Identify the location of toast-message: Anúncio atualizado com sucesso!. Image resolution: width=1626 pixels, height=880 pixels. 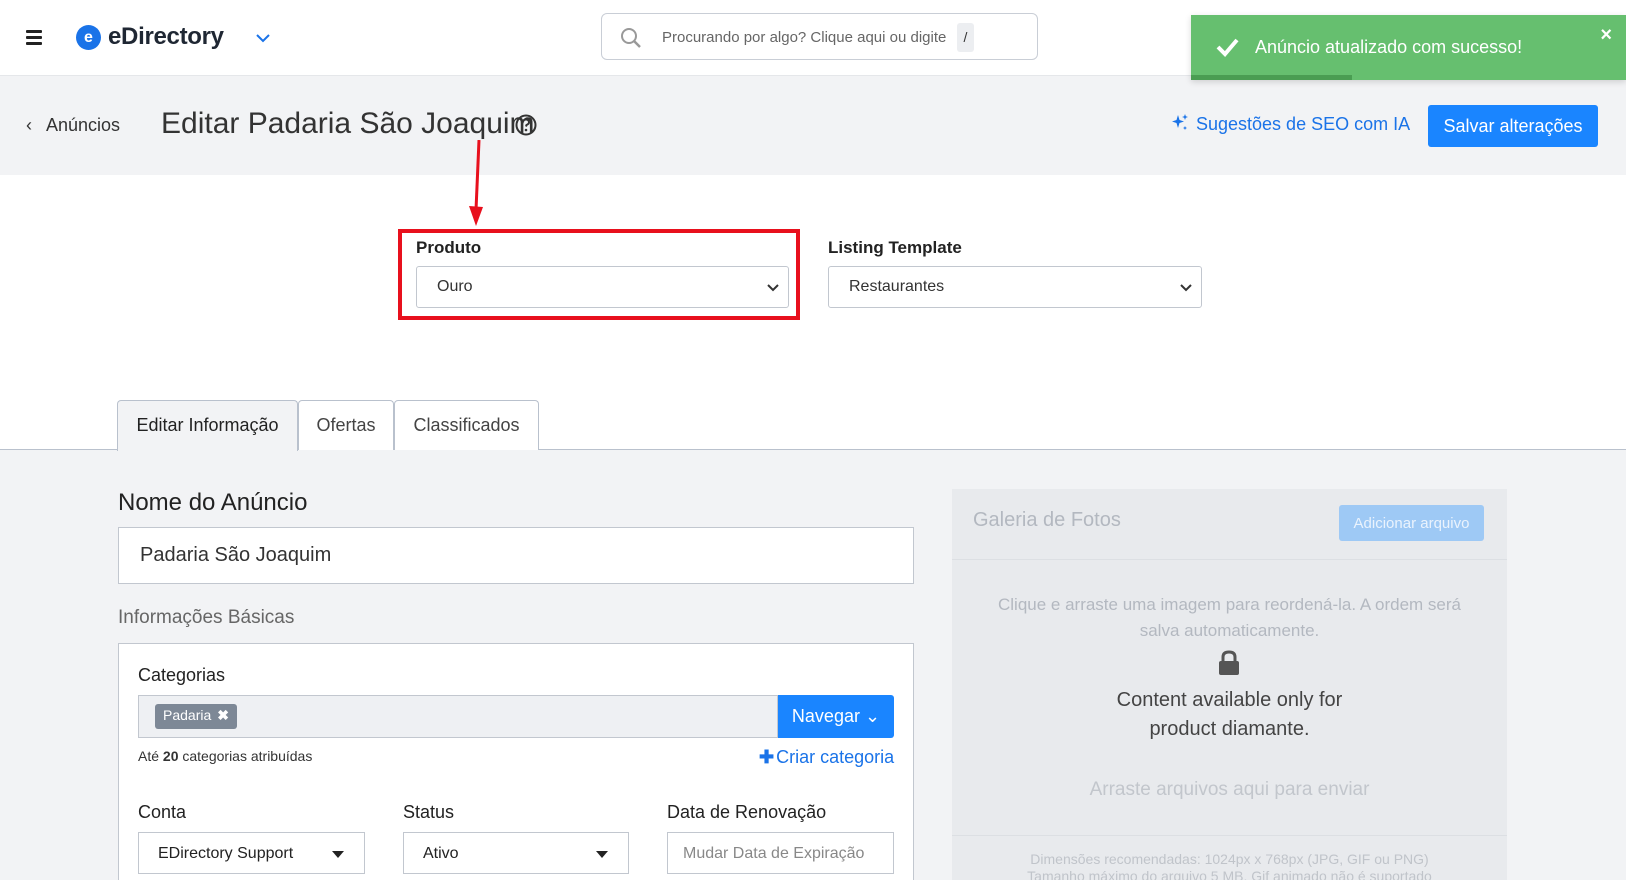
(1389, 47).